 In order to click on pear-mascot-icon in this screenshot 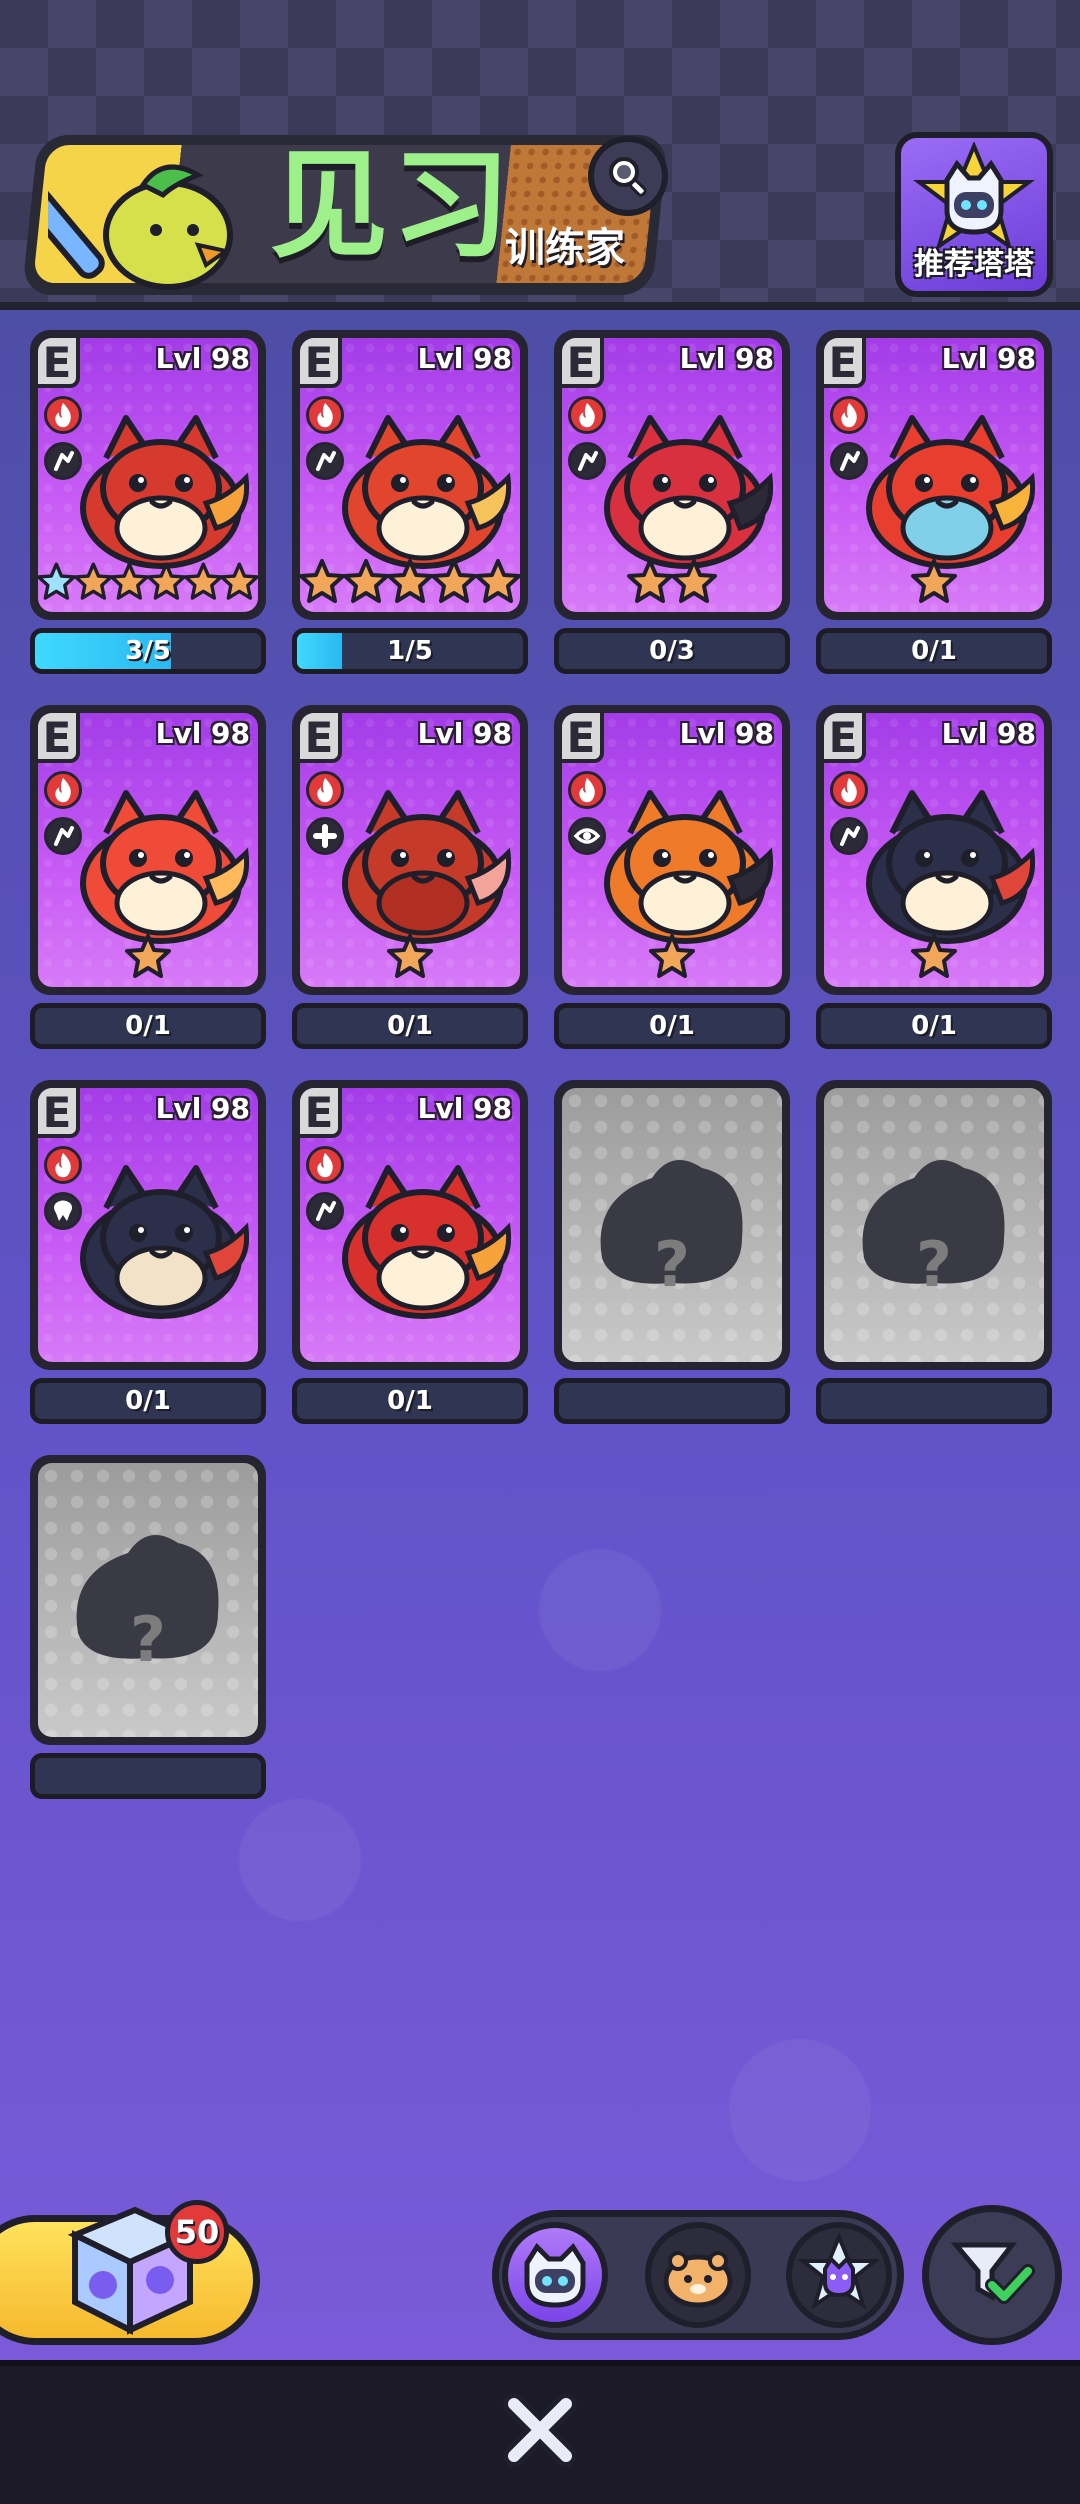, I will do `click(140, 227)`.